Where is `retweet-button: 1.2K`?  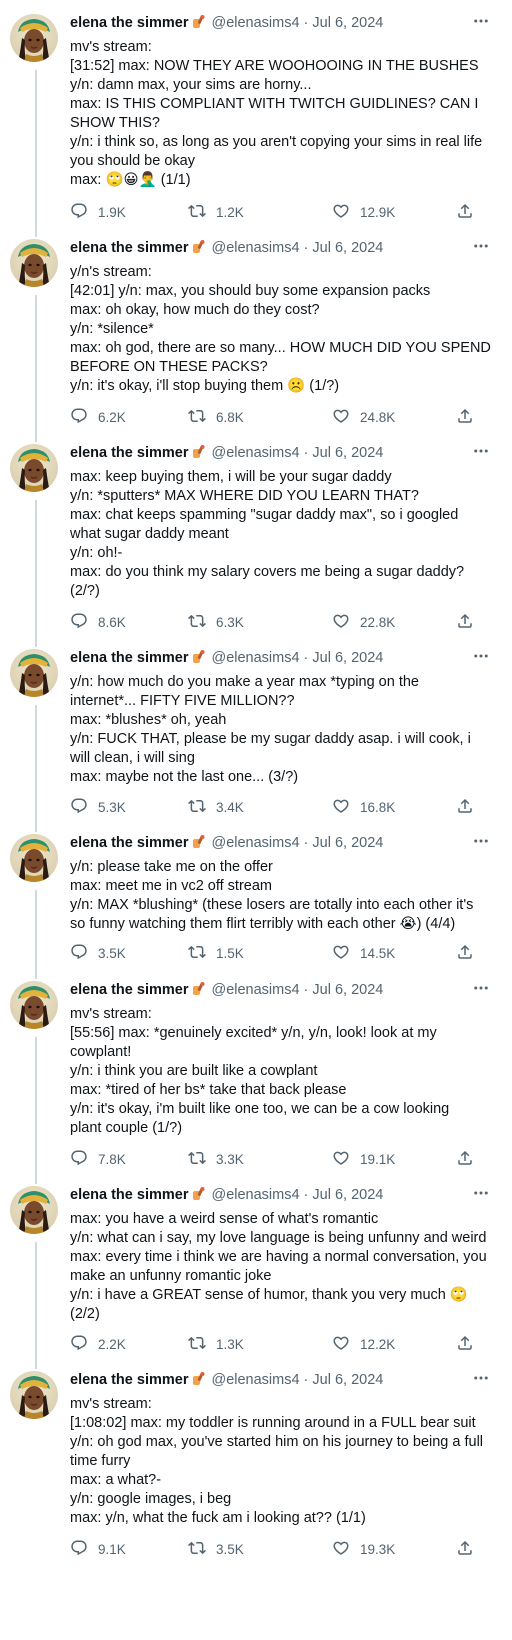 retweet-button: 1.2K is located at coordinates (216, 212).